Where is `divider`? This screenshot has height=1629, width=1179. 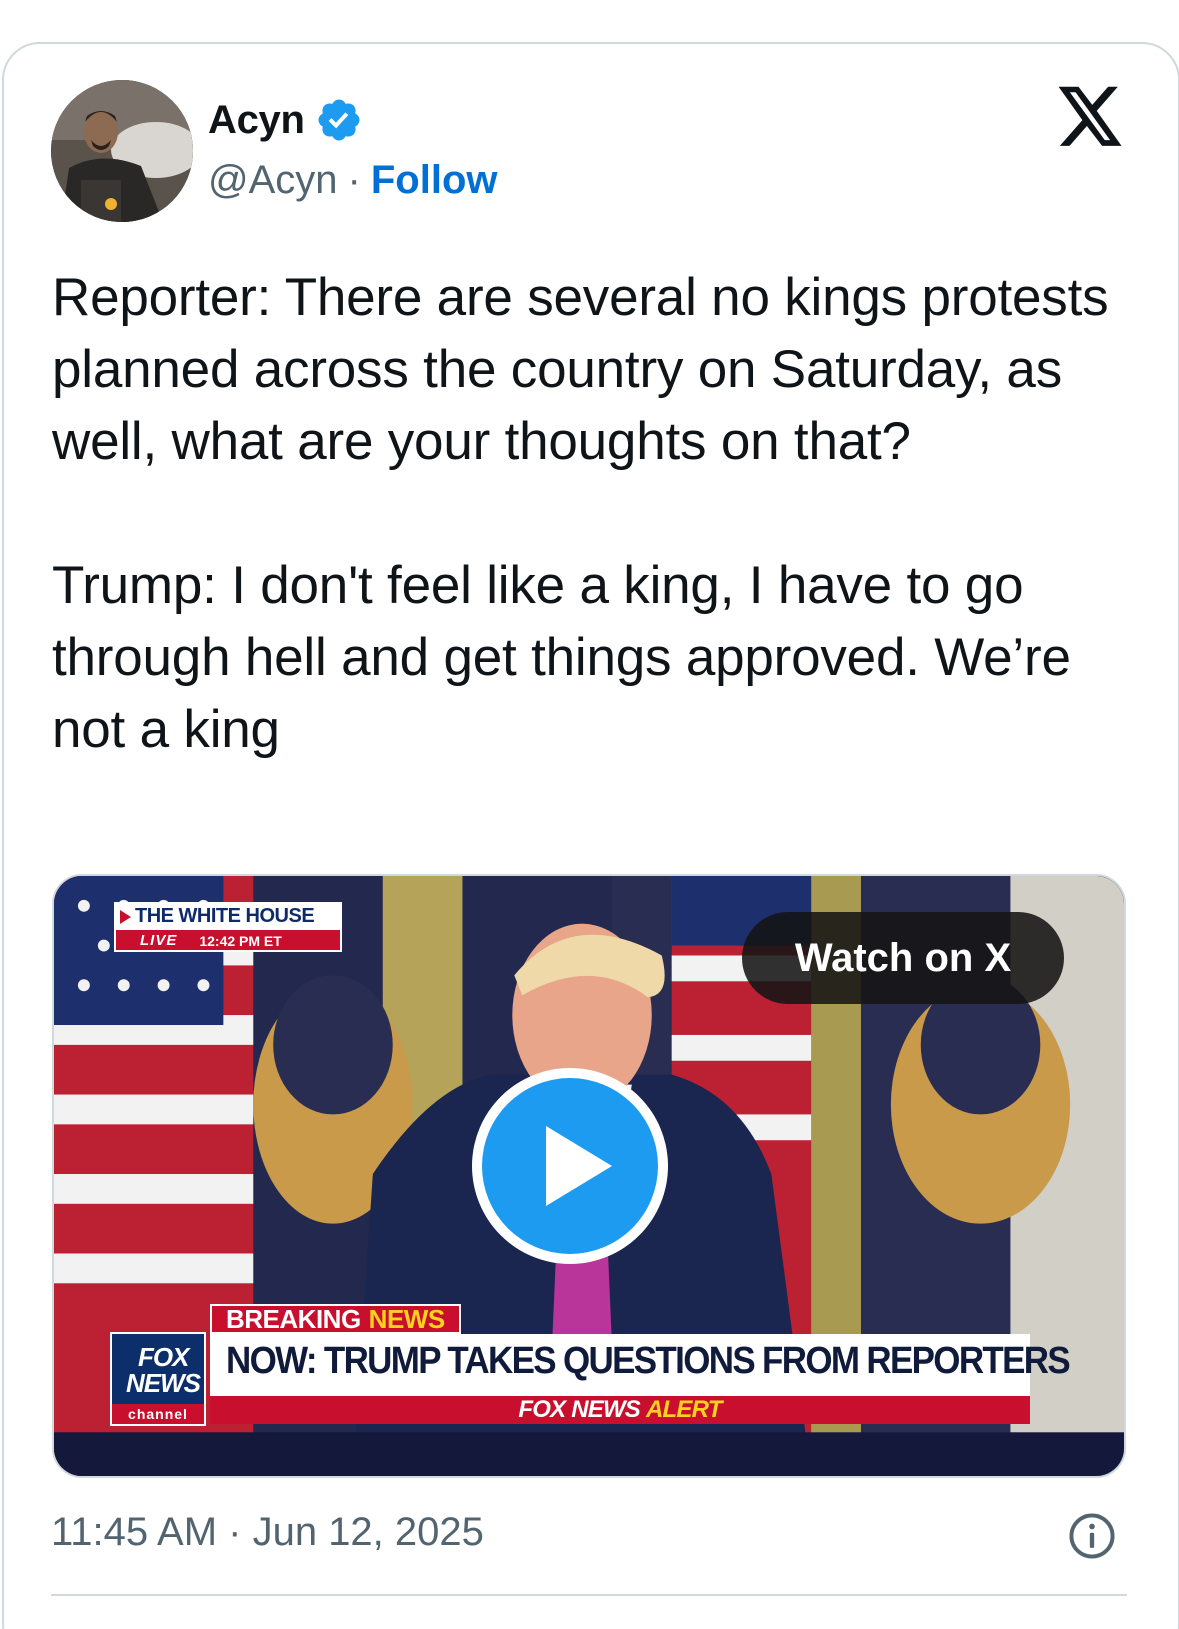 divider is located at coordinates (589, 1595).